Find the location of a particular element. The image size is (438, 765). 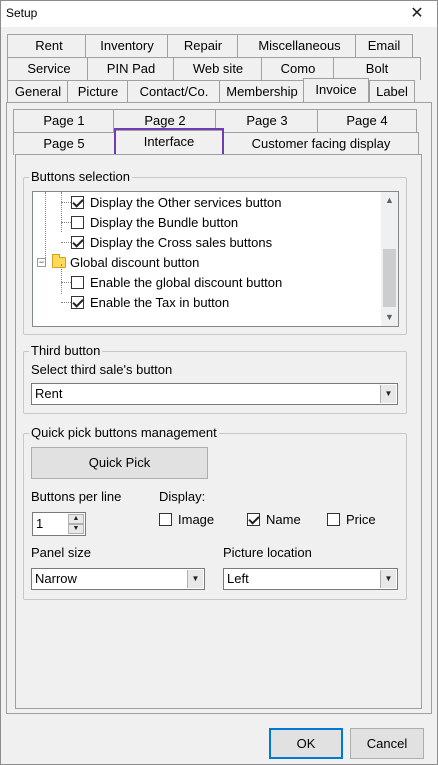

tab-como: Como is located at coordinates (298, 68).